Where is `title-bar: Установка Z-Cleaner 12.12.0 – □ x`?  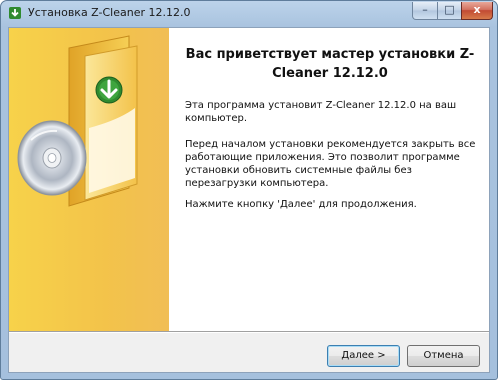 title-bar: Установка Z-Cleaner 12.12.0 – □ x is located at coordinates (249, 14).